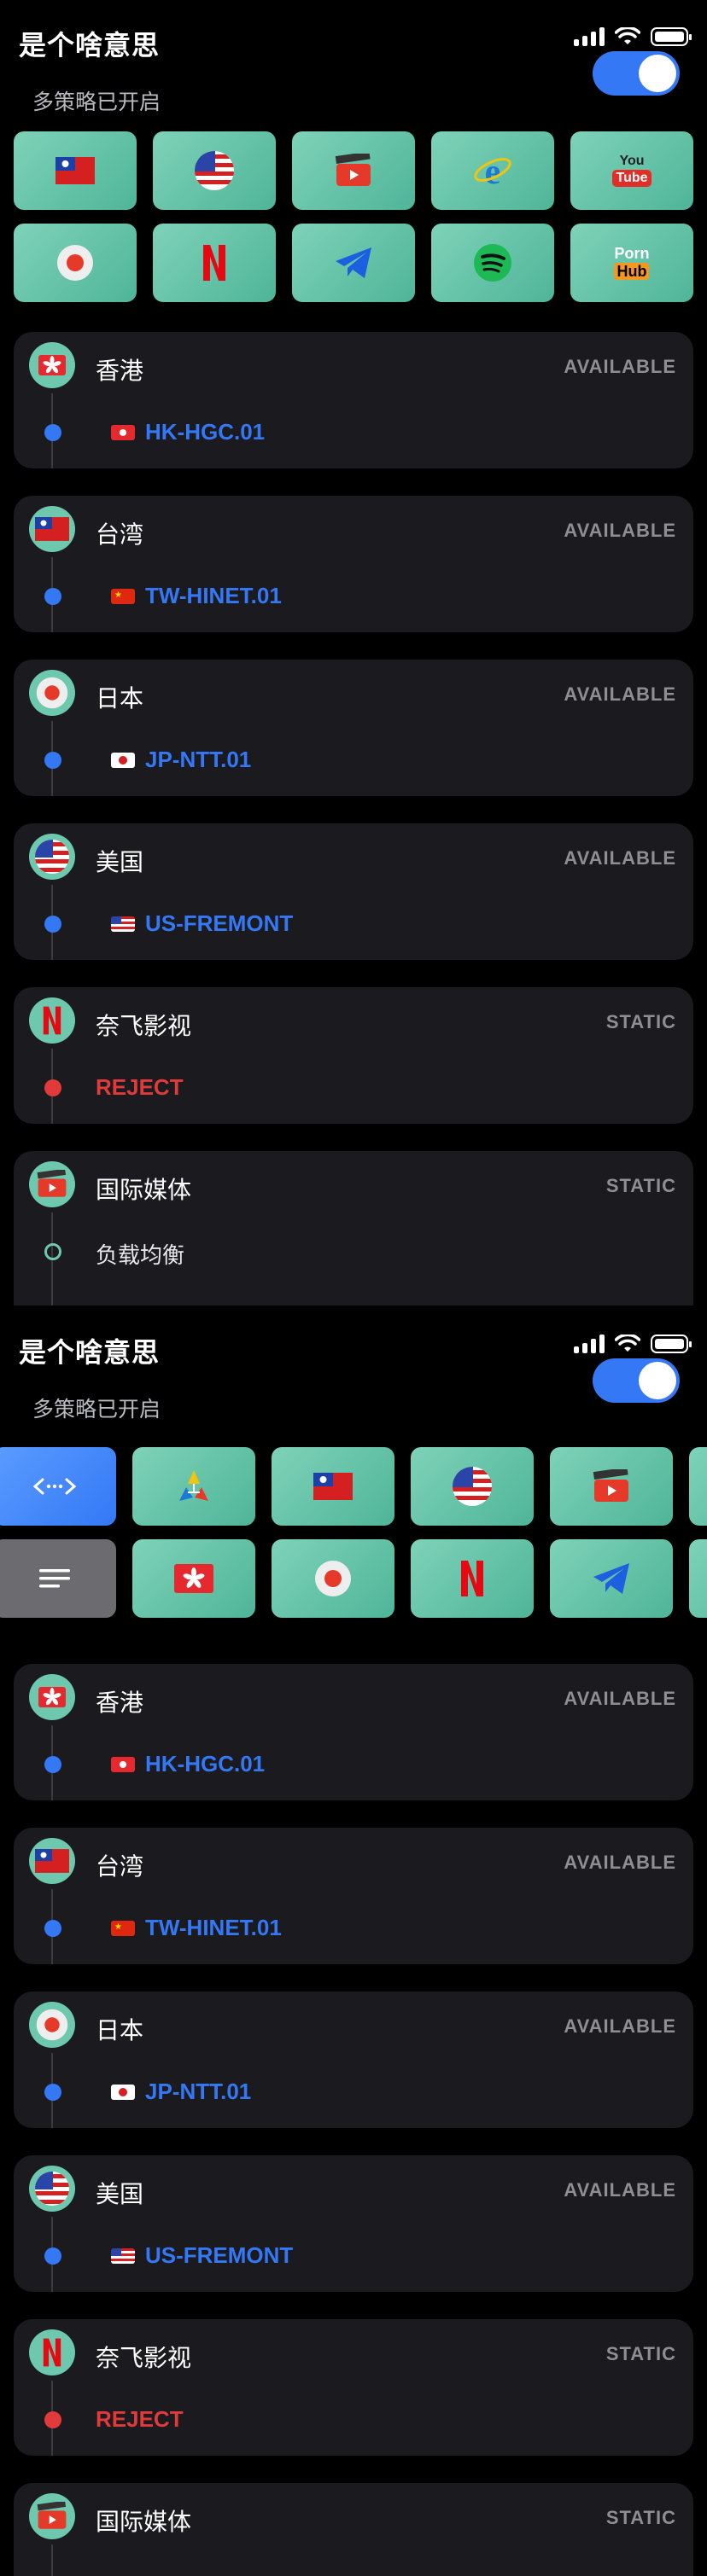 Image resolution: width=707 pixels, height=2576 pixels. Describe the element at coordinates (52, 365) in the screenshot. I see `hongkong-flag-icon` at that location.